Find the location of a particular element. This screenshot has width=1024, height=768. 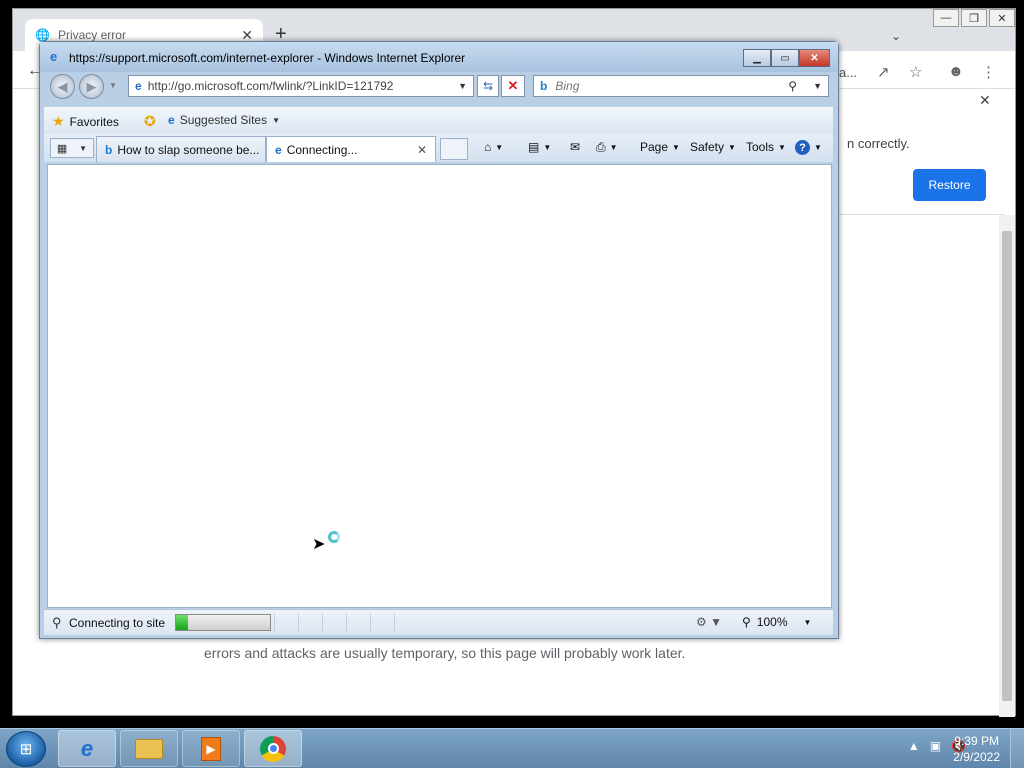

show-hidden-icons-icon: ▲ is located at coordinates (914, 746).